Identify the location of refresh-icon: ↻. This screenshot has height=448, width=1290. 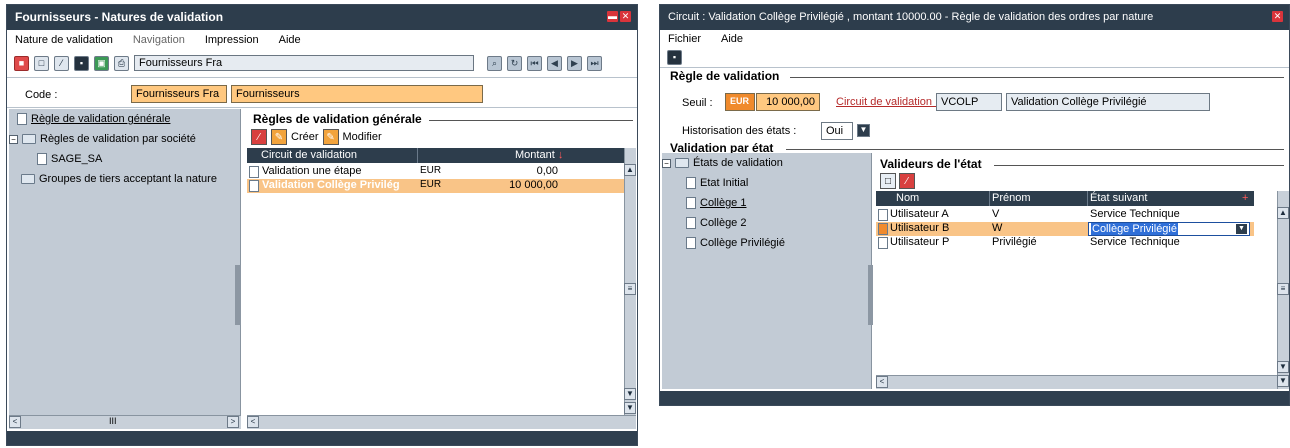
(514, 63).